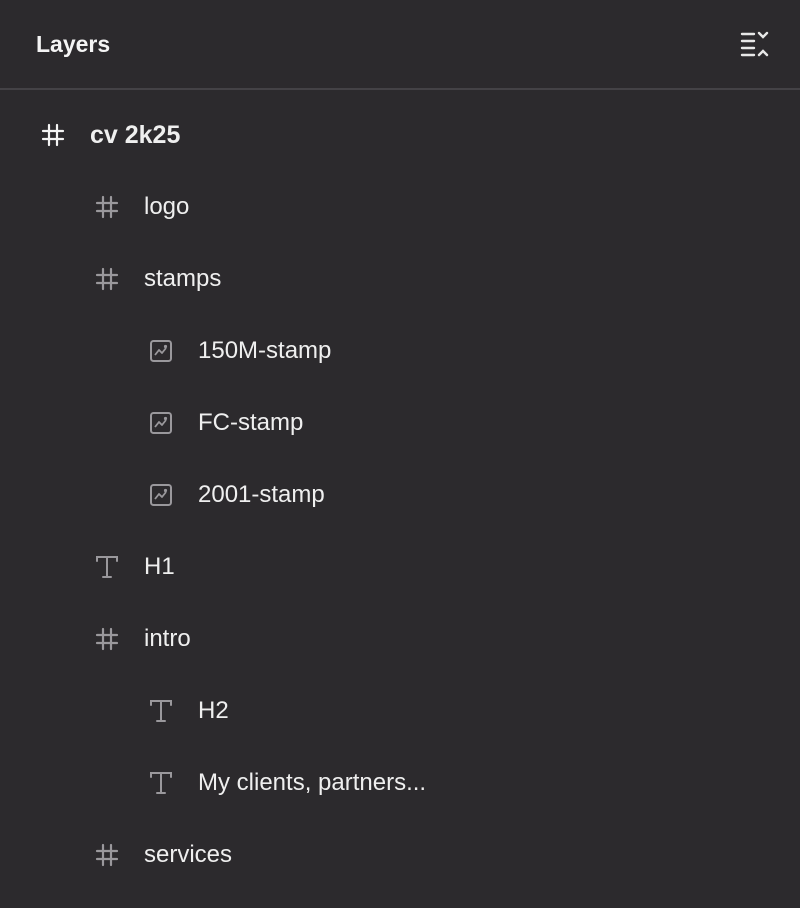 The width and height of the screenshot is (800, 908). What do you see at coordinates (400, 207) in the screenshot?
I see `layer-row-logo: logo` at bounding box center [400, 207].